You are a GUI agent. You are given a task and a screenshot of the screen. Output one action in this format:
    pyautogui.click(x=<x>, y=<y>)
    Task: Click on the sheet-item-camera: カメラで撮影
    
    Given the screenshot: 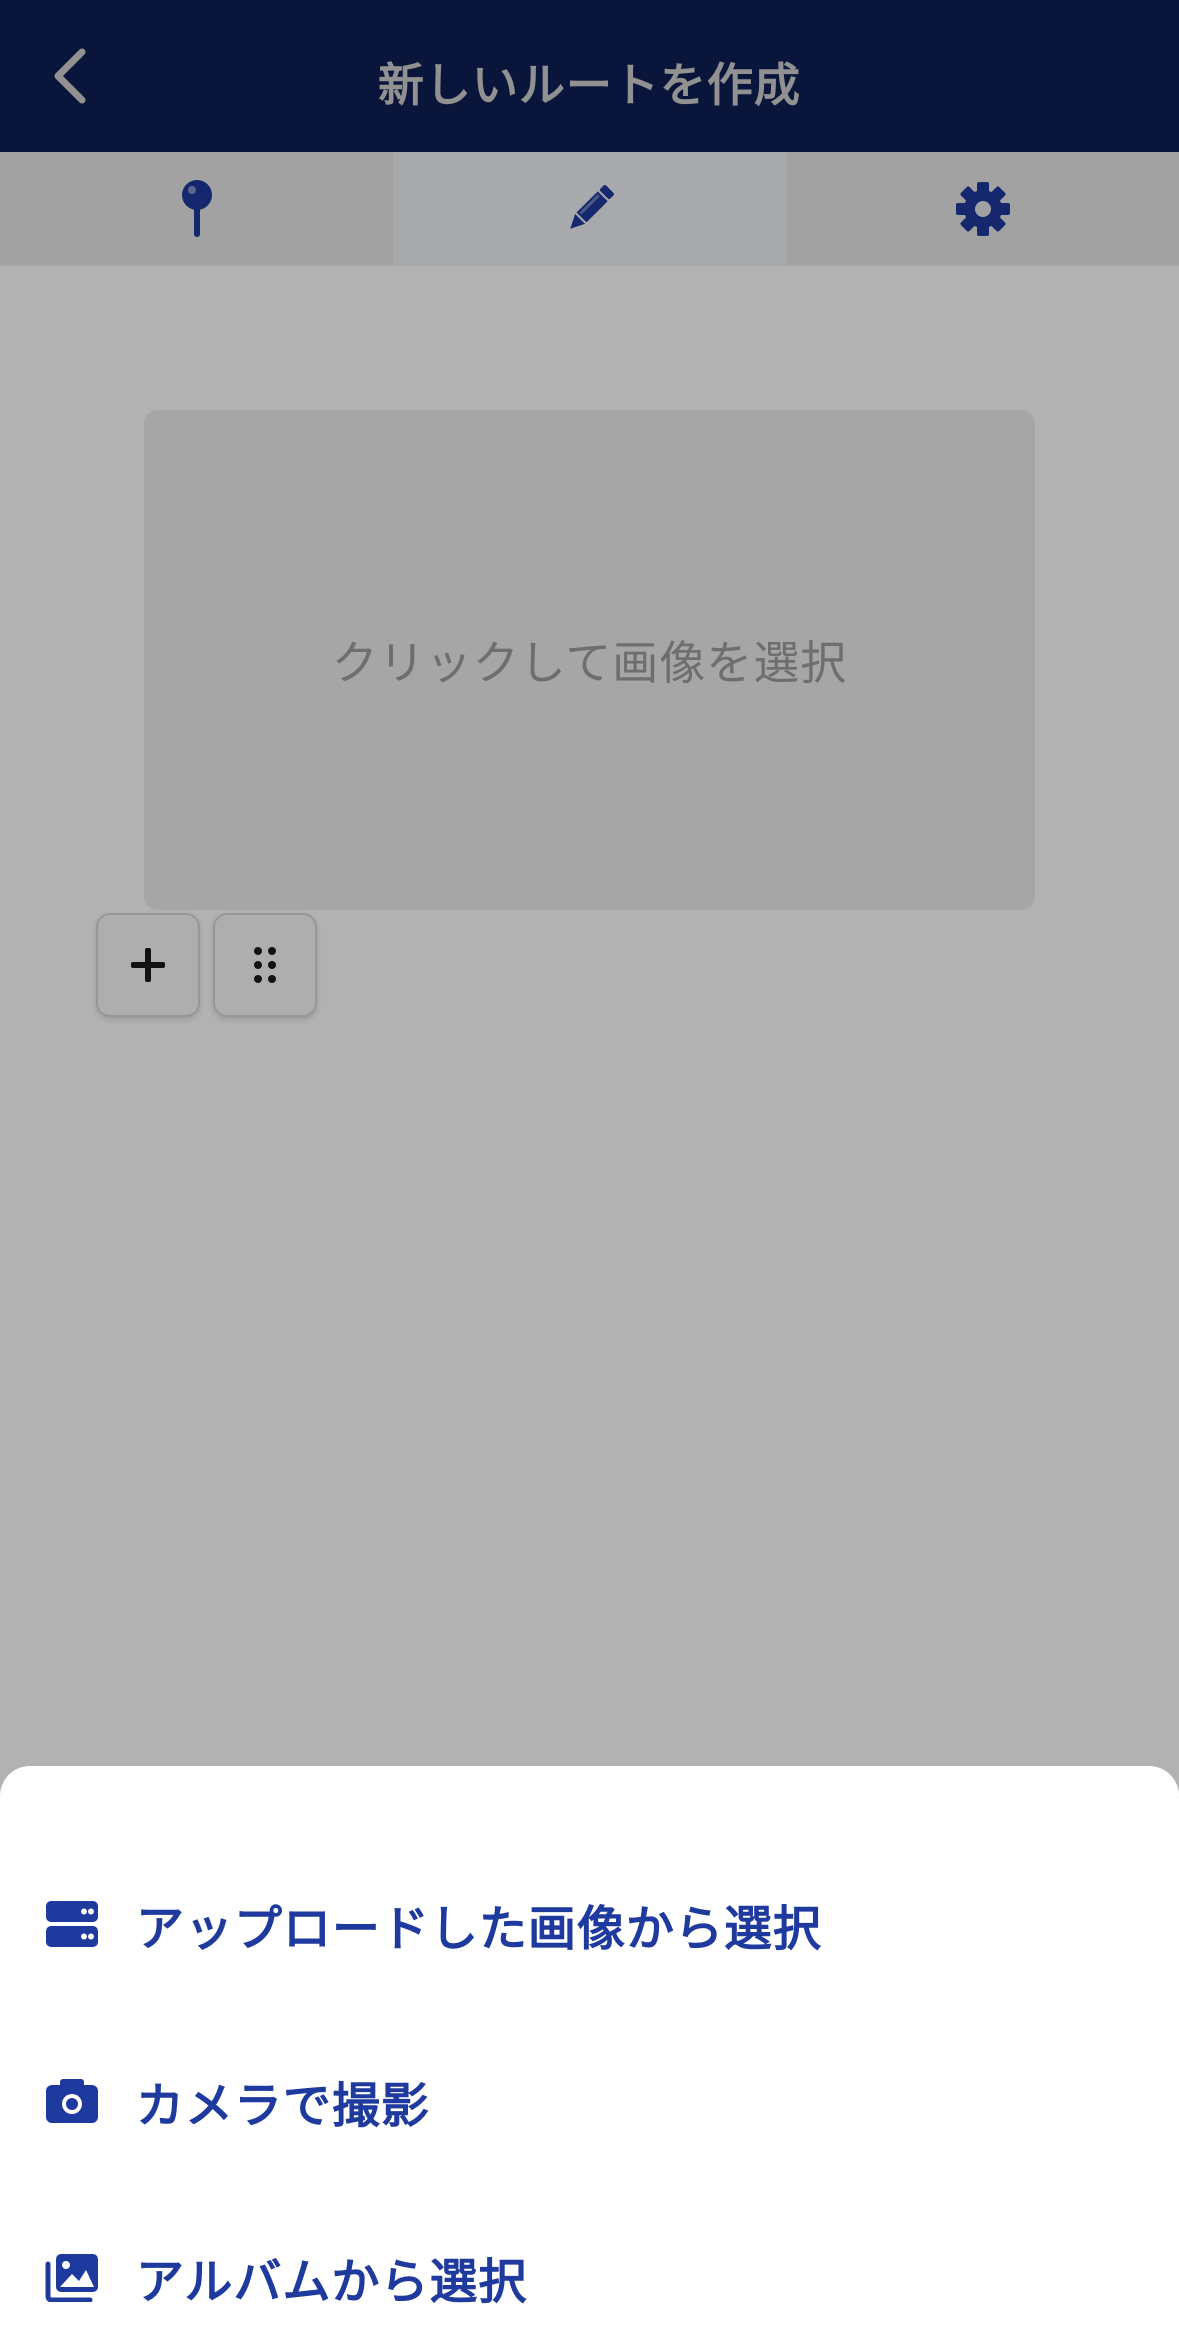 What is the action you would take?
    pyautogui.click(x=589, y=2101)
    